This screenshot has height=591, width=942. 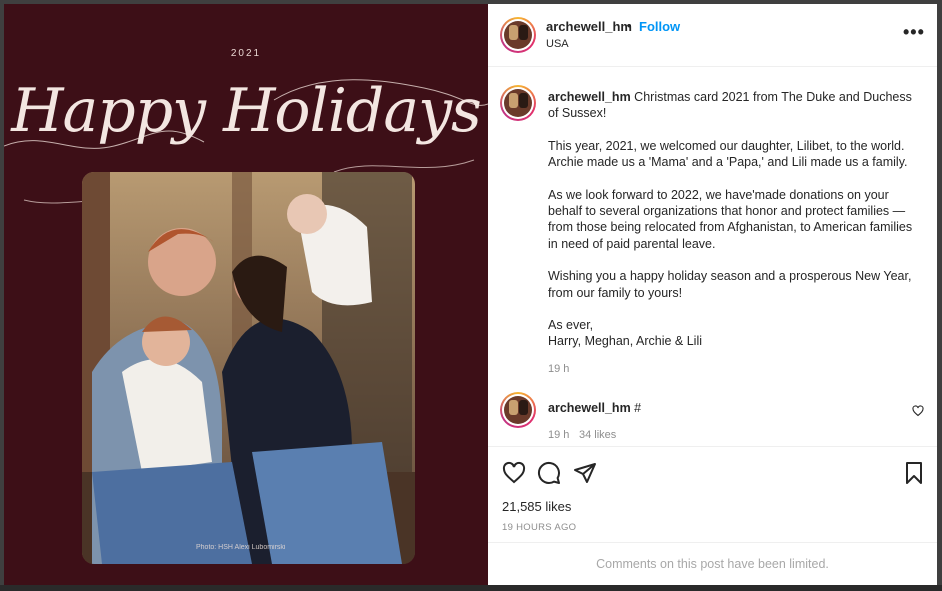 What do you see at coordinates (712, 35) in the screenshot?
I see `post-header: archewell_hm • Follow USA •••` at bounding box center [712, 35].